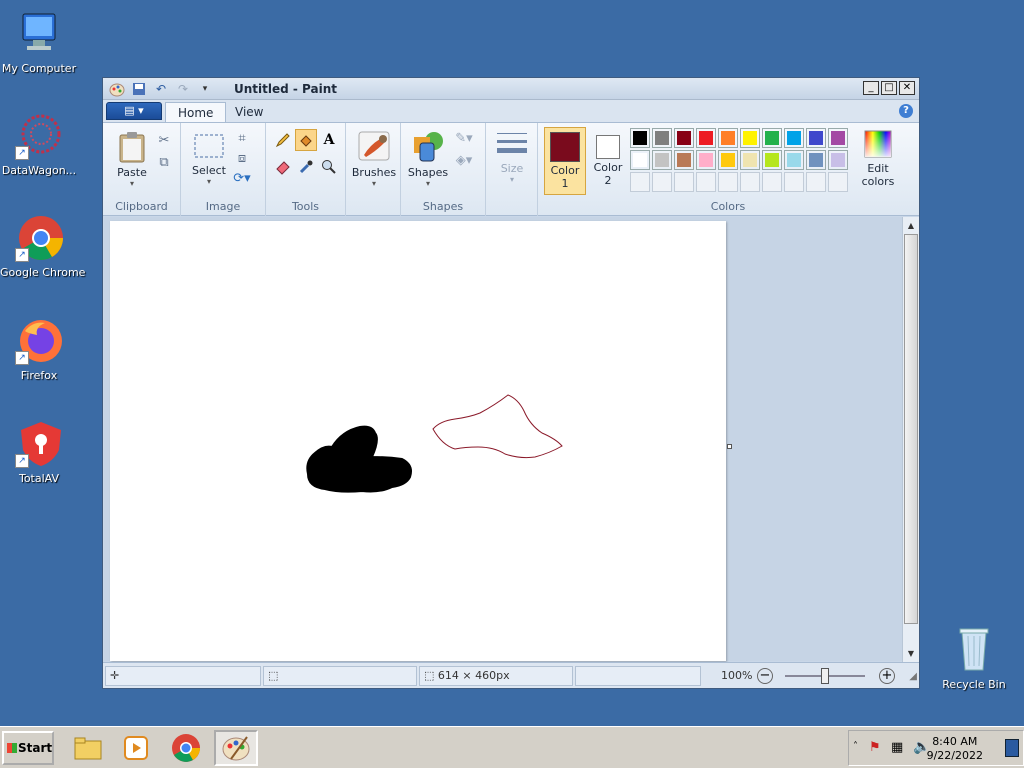 This screenshot has height=768, width=1024. Describe the element at coordinates (39, 452) in the screenshot. I see `desktop-icon-totalav: ↗ TotalAV` at that location.